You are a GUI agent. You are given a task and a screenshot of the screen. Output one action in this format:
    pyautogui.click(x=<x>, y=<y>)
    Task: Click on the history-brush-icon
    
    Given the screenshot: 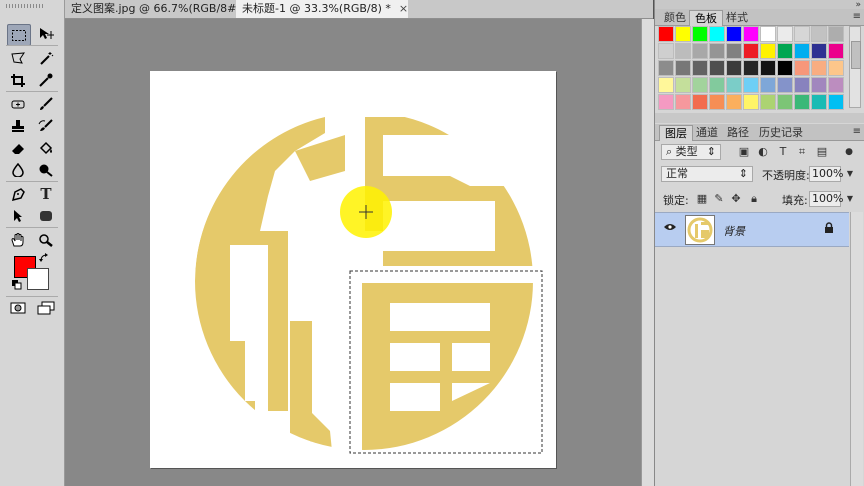 What is the action you would take?
    pyautogui.click(x=46, y=126)
    